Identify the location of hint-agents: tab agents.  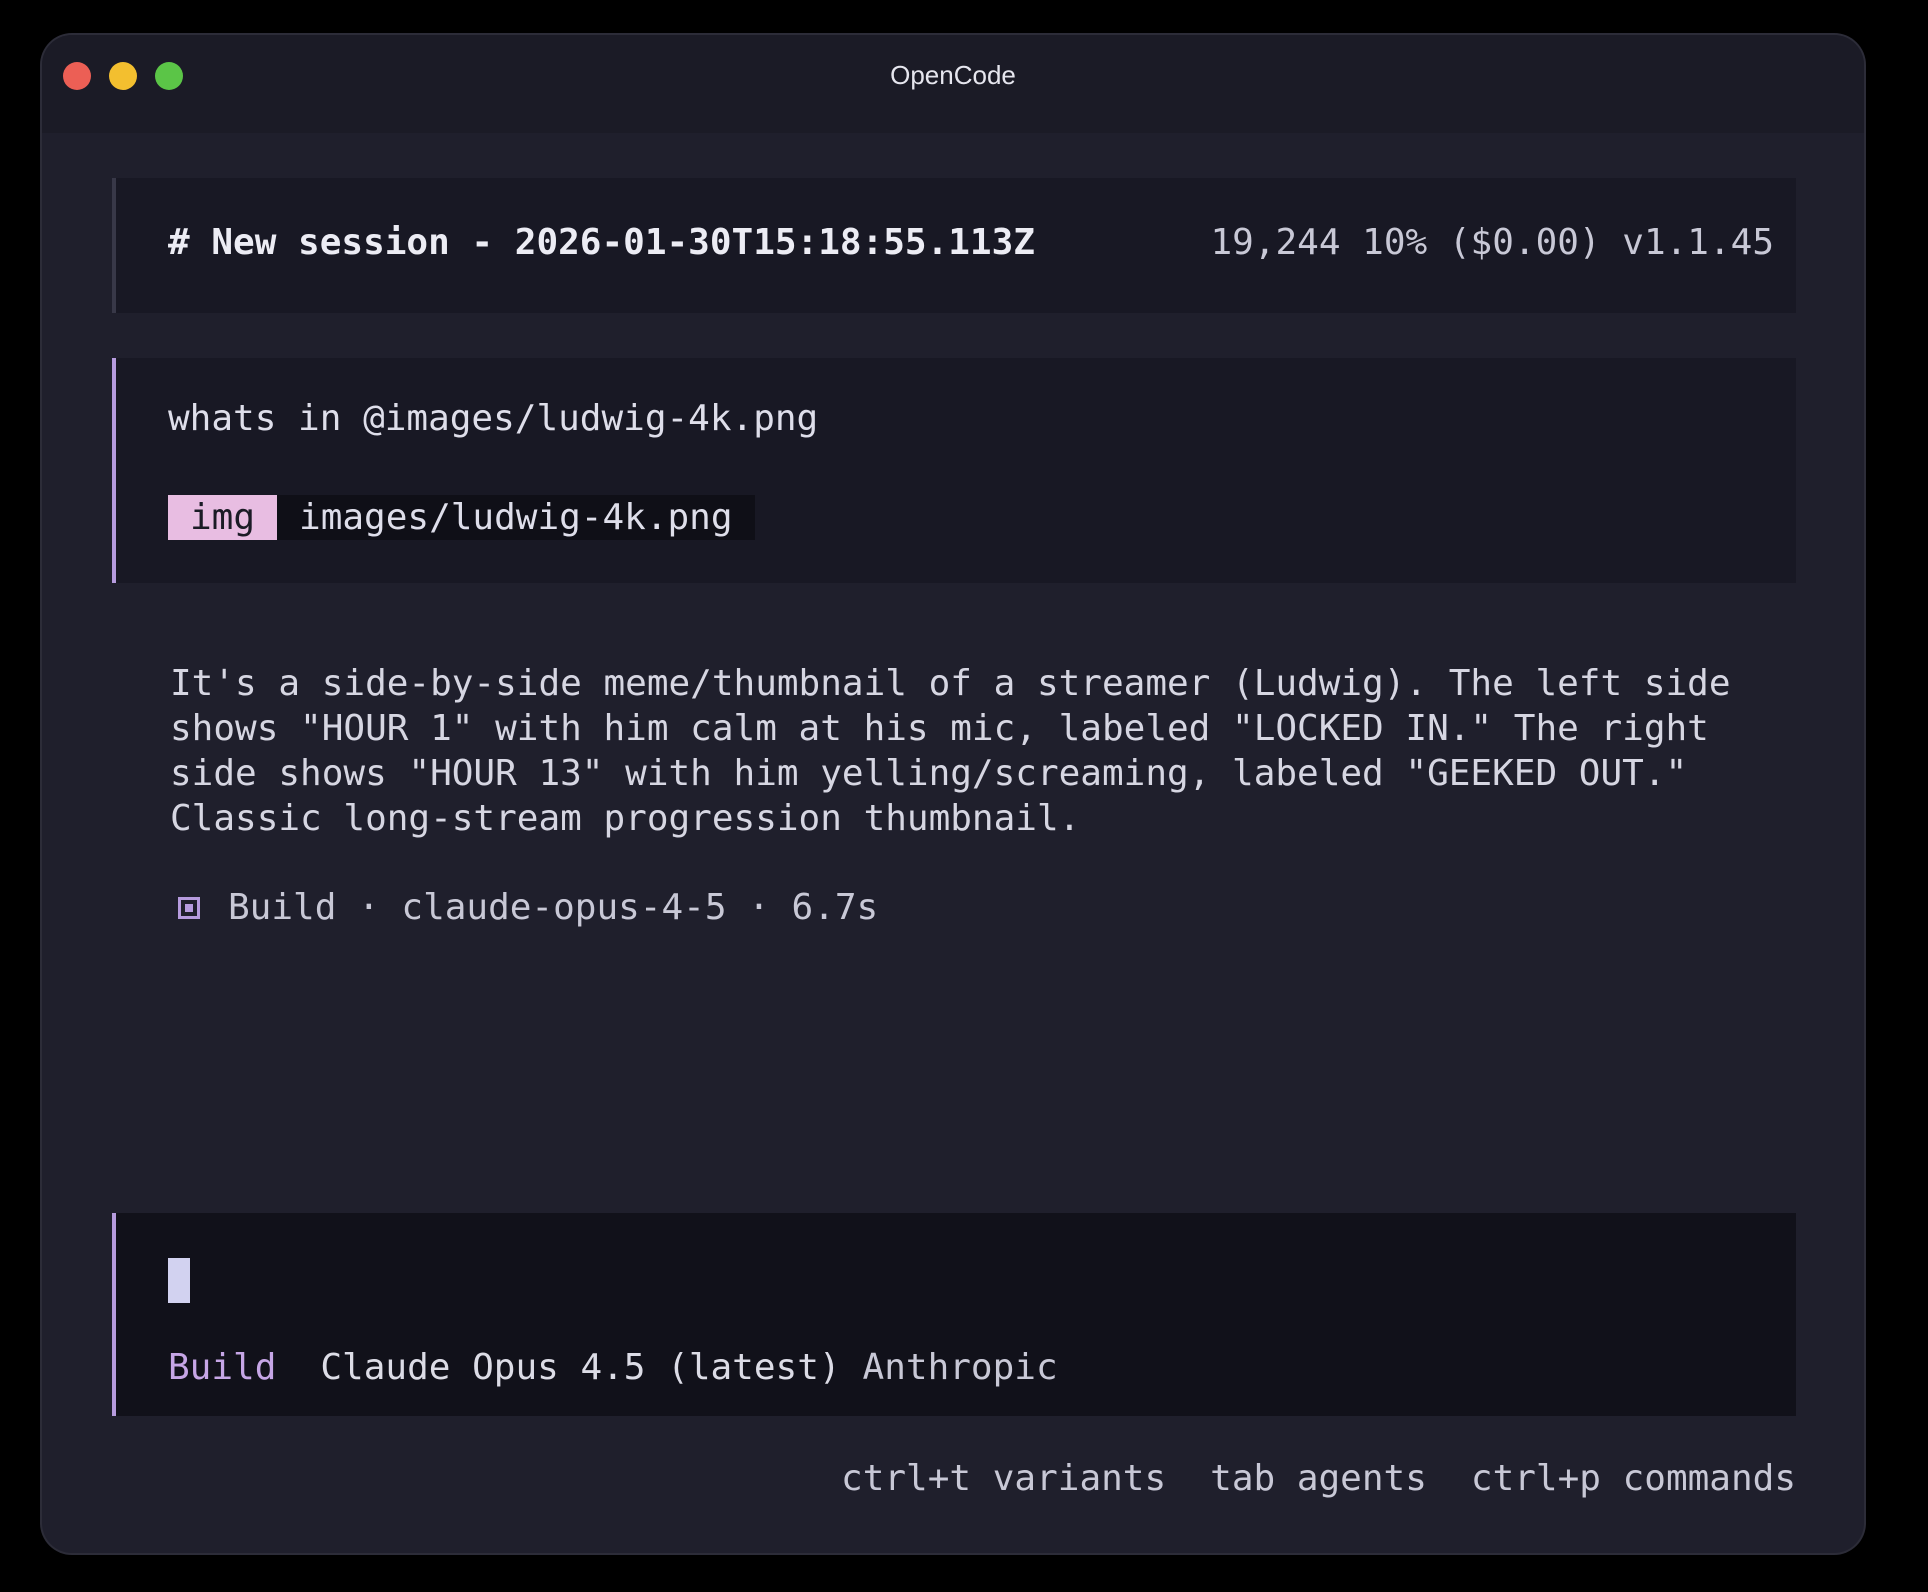
(1318, 1478).